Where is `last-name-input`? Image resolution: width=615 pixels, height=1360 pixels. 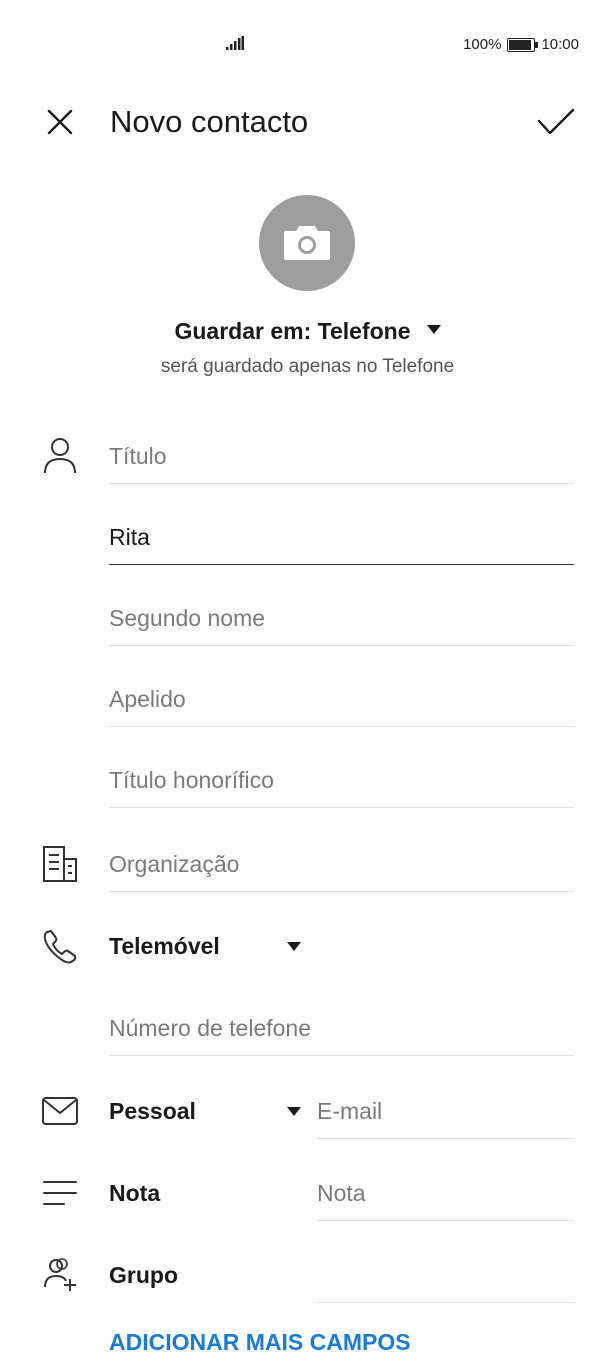
last-name-input is located at coordinates (341, 685).